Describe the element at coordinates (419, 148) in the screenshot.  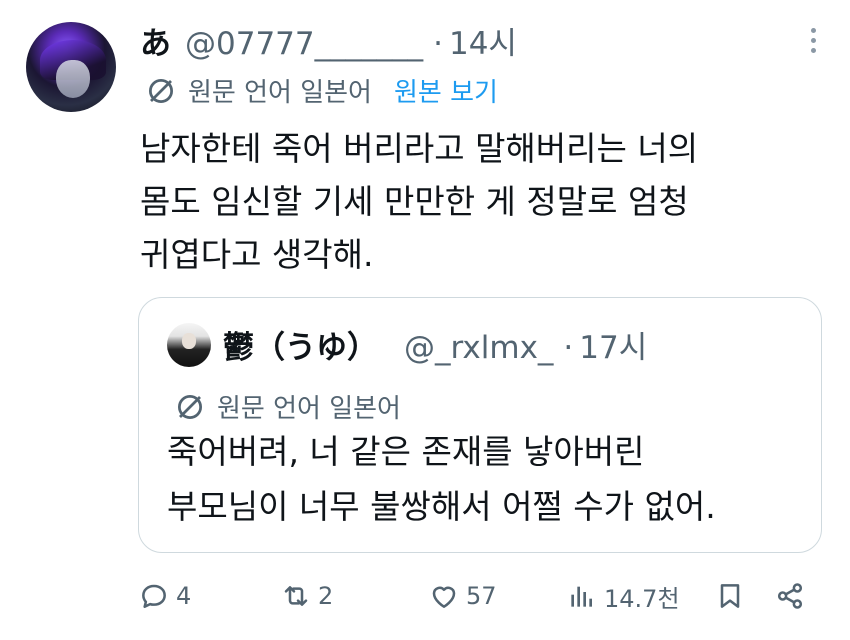
I see `tweet-text-line: 남자한테 죽어 버리라고 말해버리는 너의` at that location.